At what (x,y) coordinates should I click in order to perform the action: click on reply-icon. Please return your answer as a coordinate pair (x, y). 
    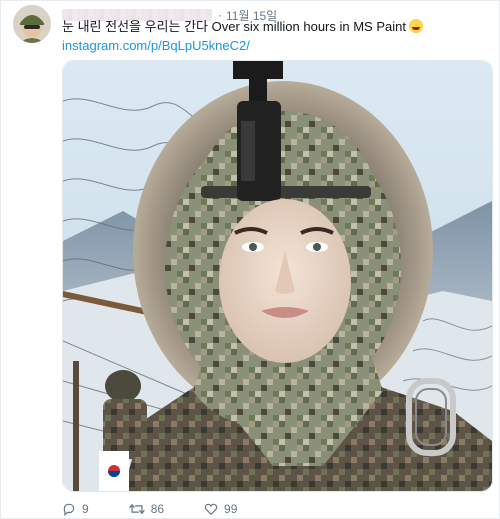
    Looking at the image, I should click on (69, 509).